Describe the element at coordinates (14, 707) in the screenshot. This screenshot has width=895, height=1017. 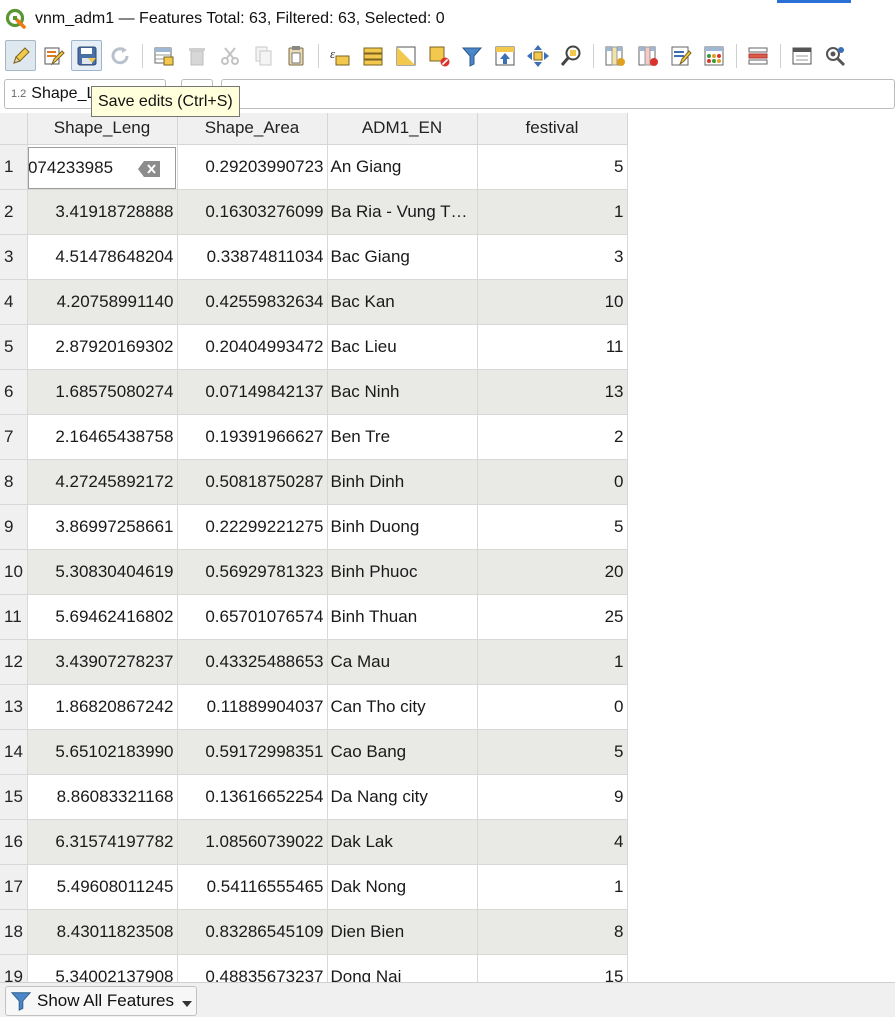
I see `row-number: 13` at that location.